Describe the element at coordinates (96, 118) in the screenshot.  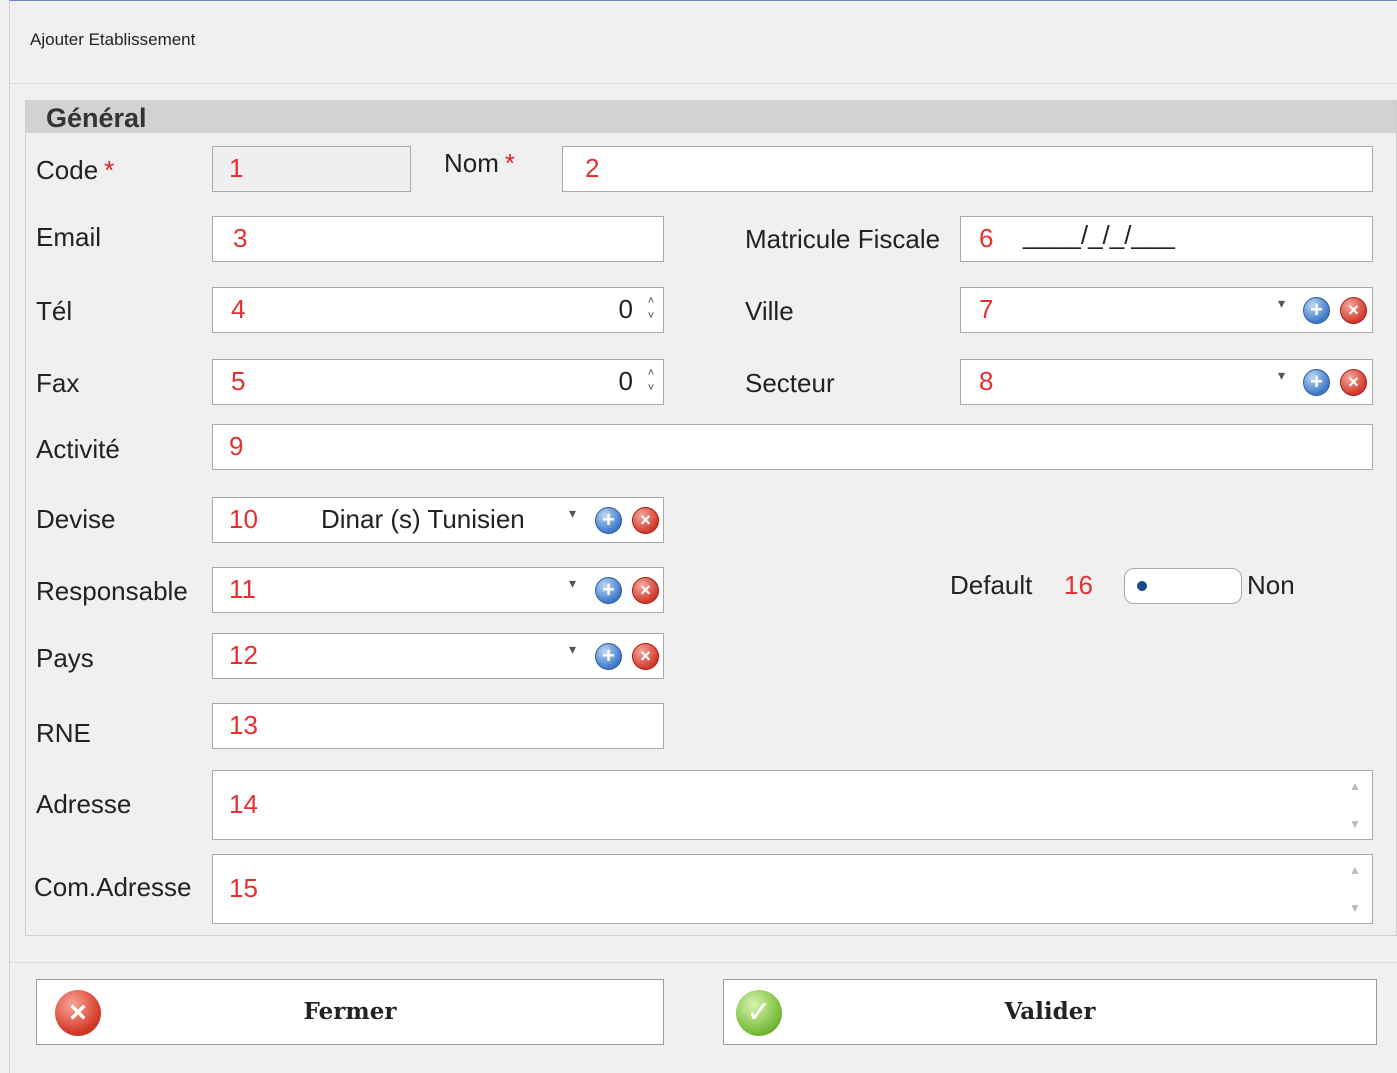
I see `group-title: Général` at that location.